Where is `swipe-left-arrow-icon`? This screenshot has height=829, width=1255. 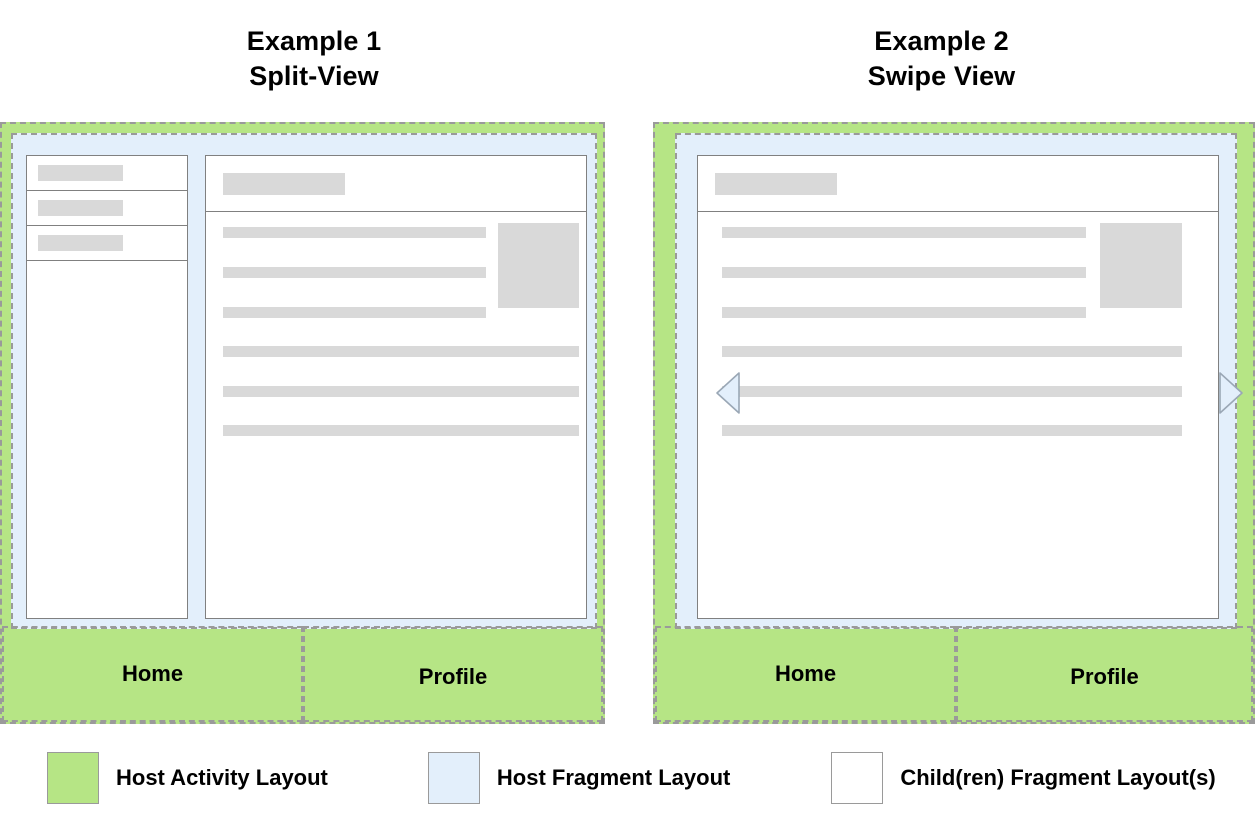 swipe-left-arrow-icon is located at coordinates (728, 393).